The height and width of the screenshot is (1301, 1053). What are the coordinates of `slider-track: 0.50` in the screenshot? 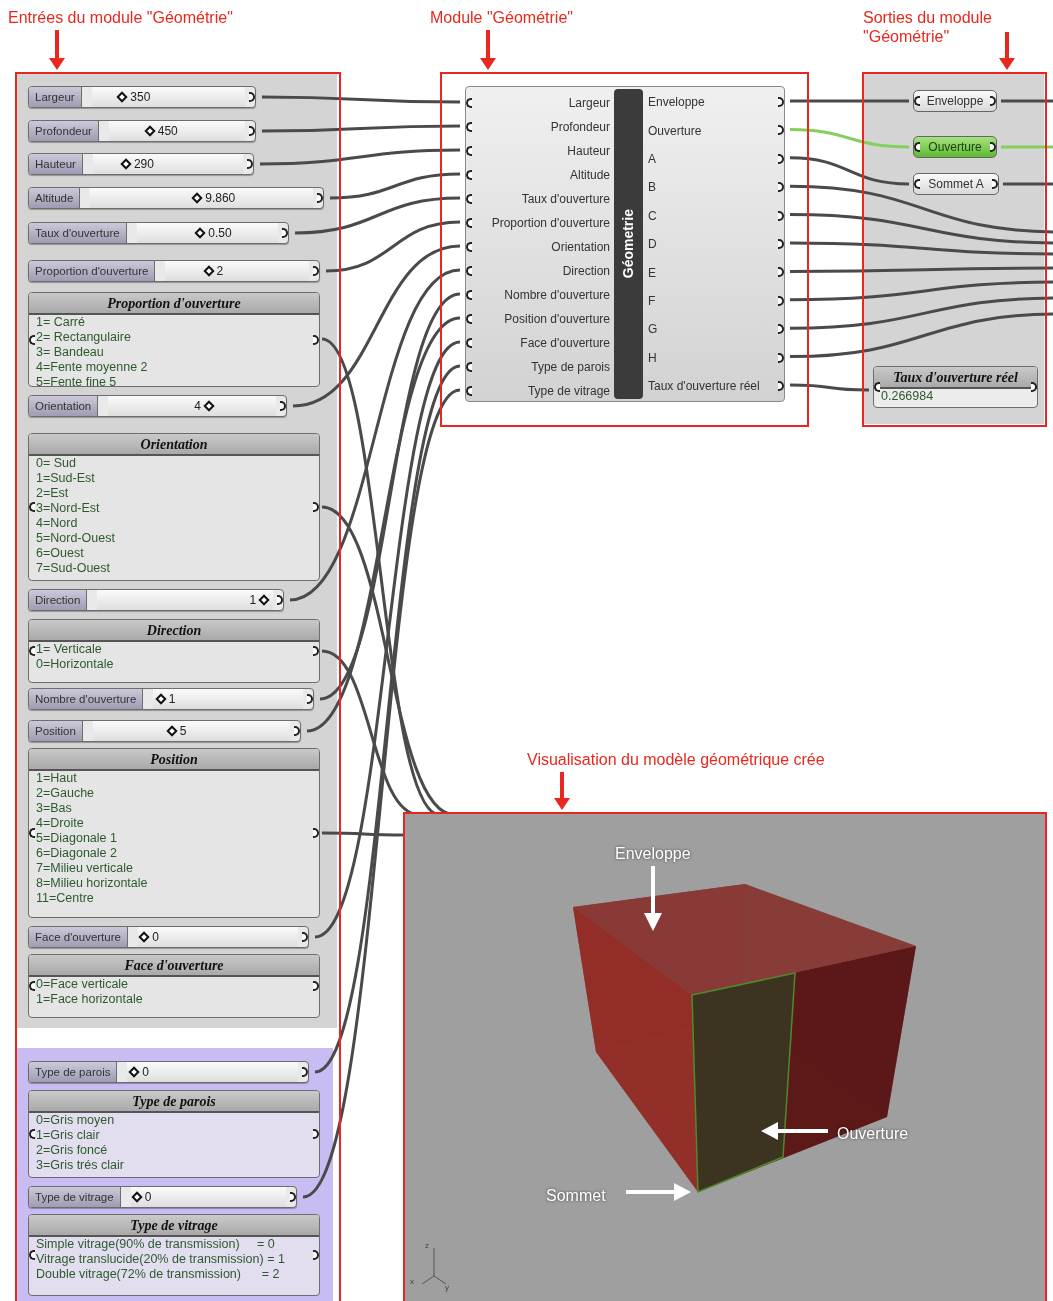 It's located at (207, 233).